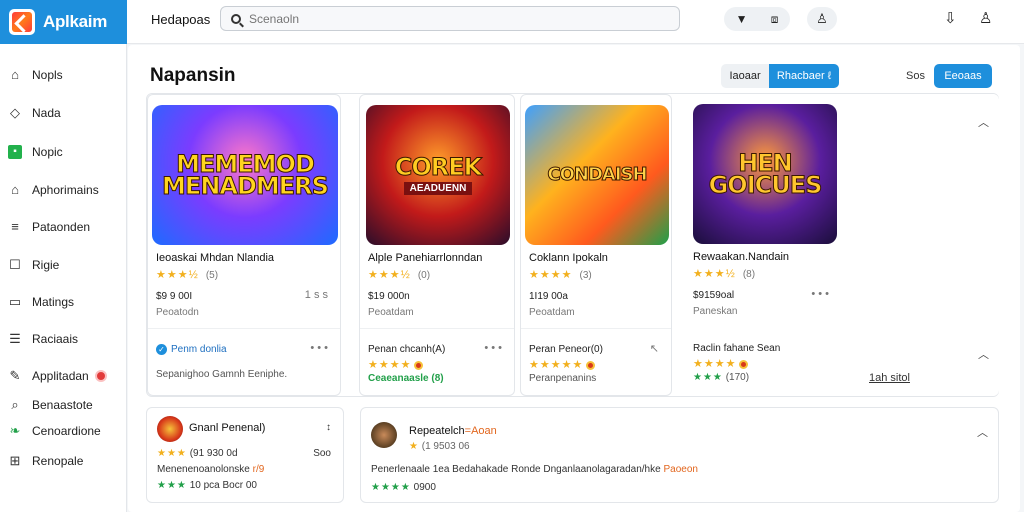 The image size is (1024, 512). I want to click on review-rating: ★ (1 9503 06, so click(439, 446).